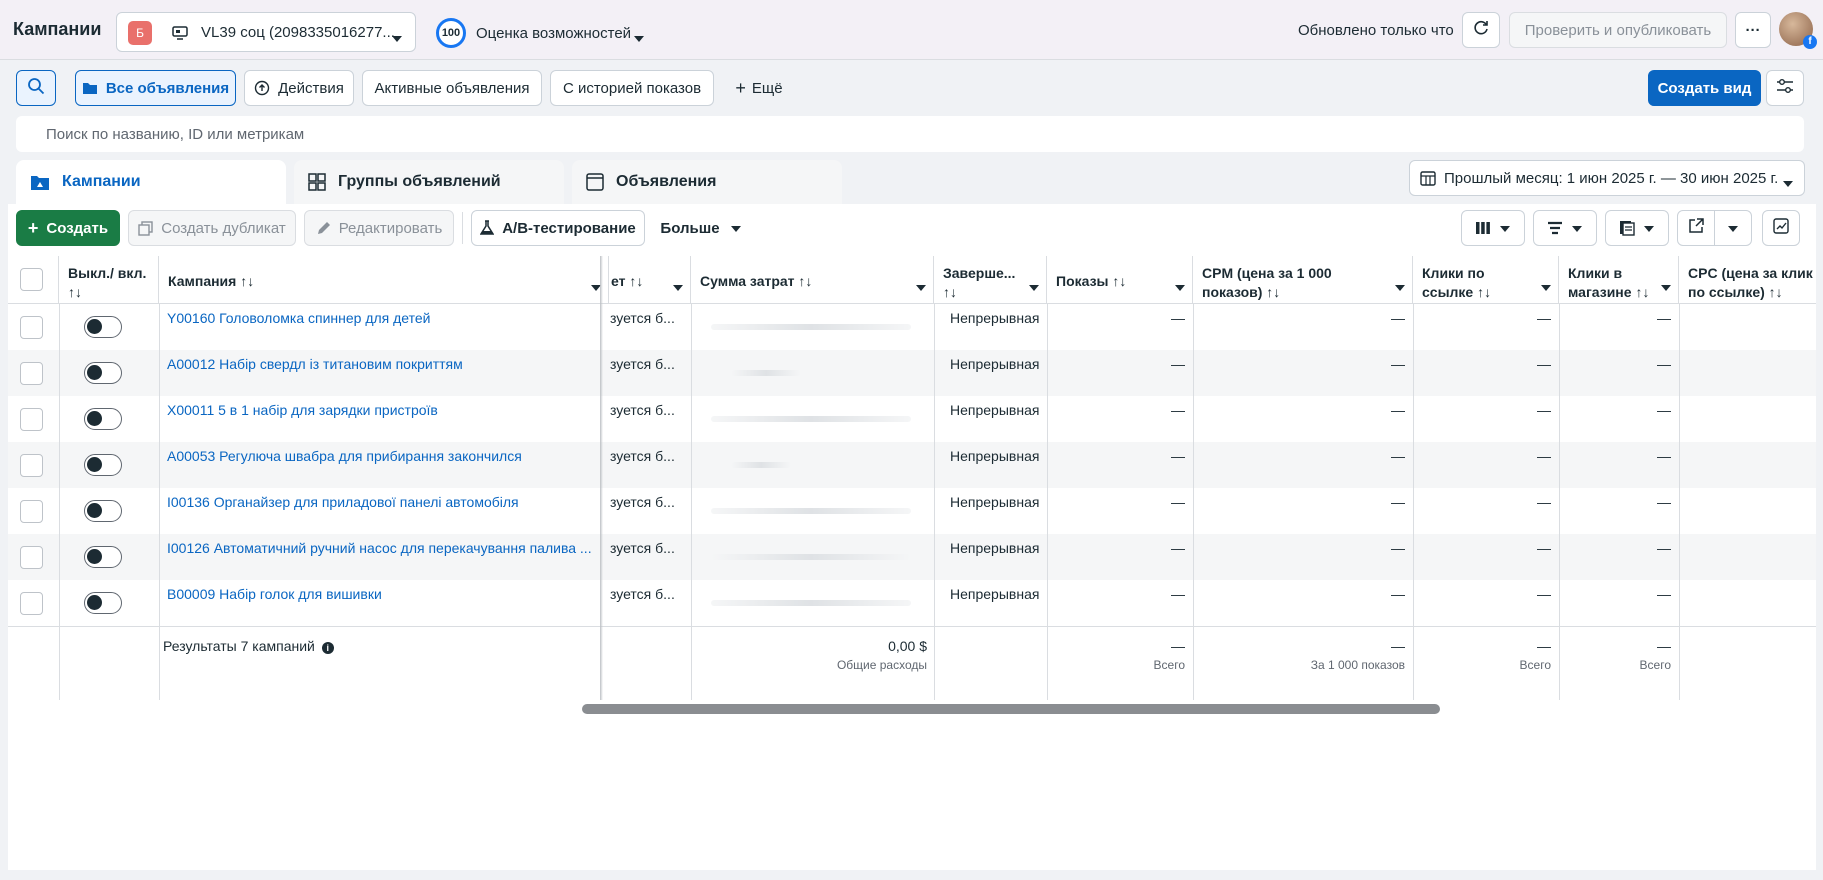 The image size is (1823, 880). I want to click on search-button, so click(36, 88).